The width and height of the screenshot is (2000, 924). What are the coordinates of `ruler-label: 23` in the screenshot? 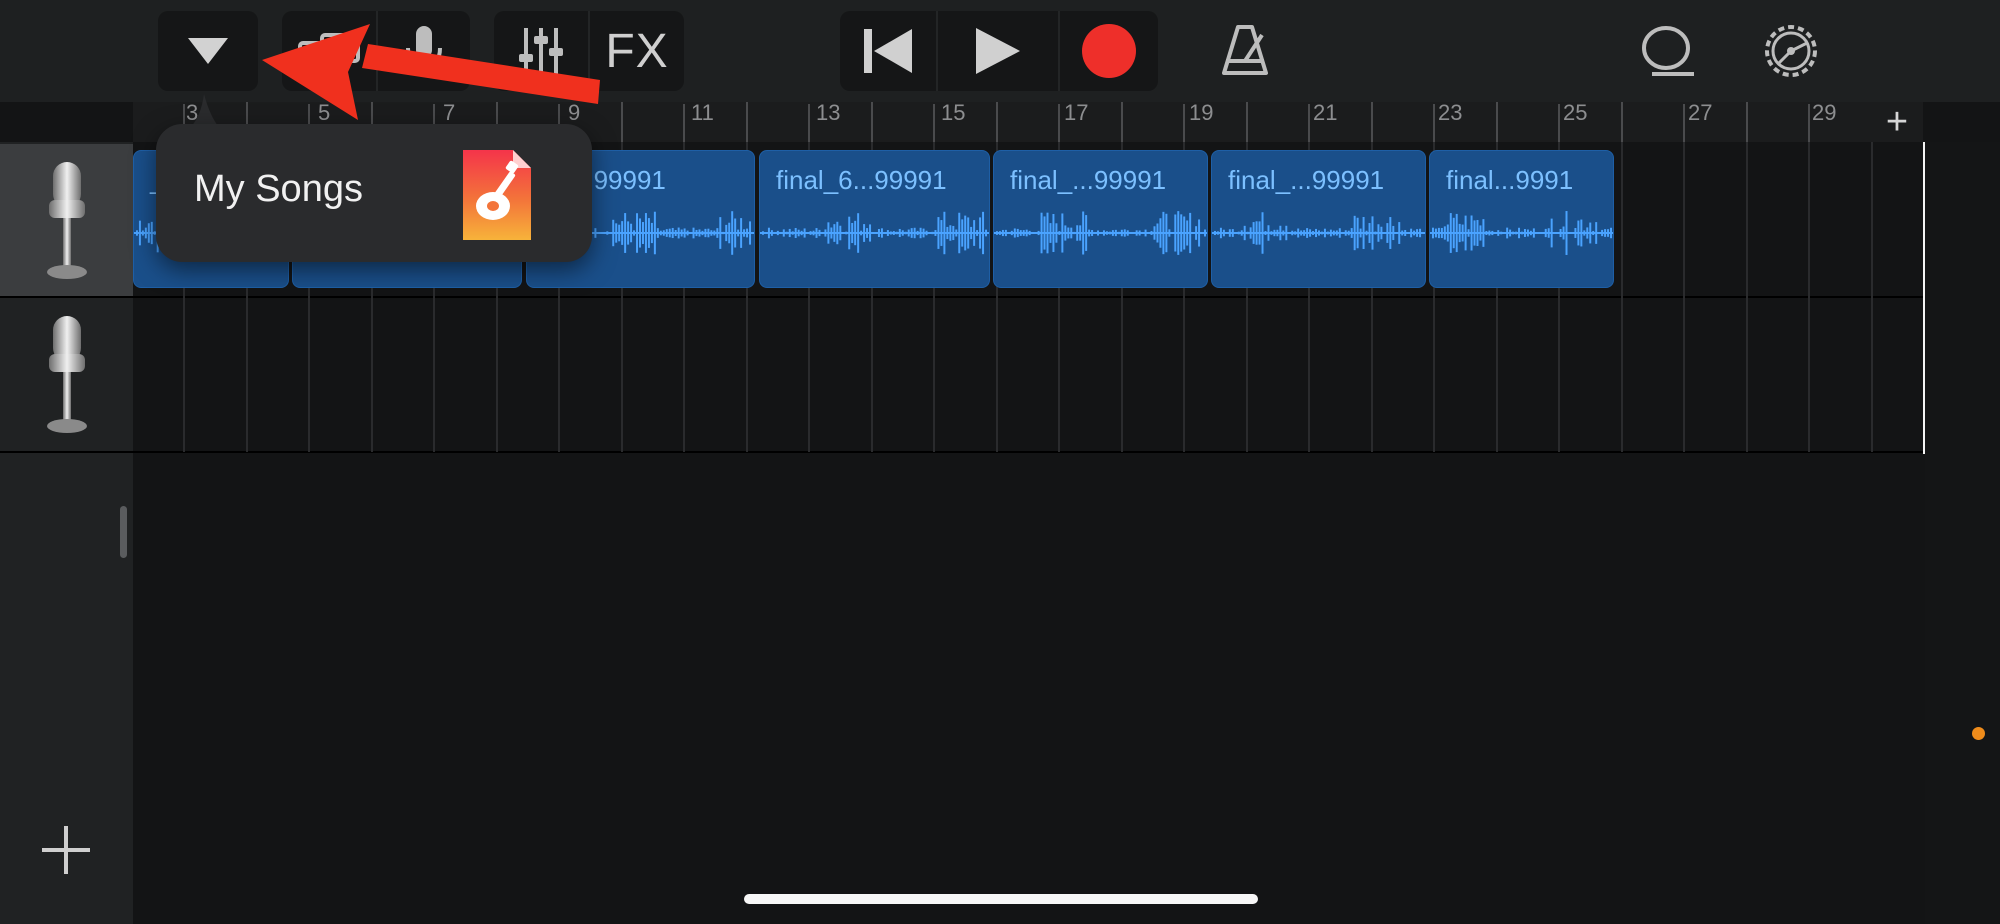 It's located at (1450, 112).